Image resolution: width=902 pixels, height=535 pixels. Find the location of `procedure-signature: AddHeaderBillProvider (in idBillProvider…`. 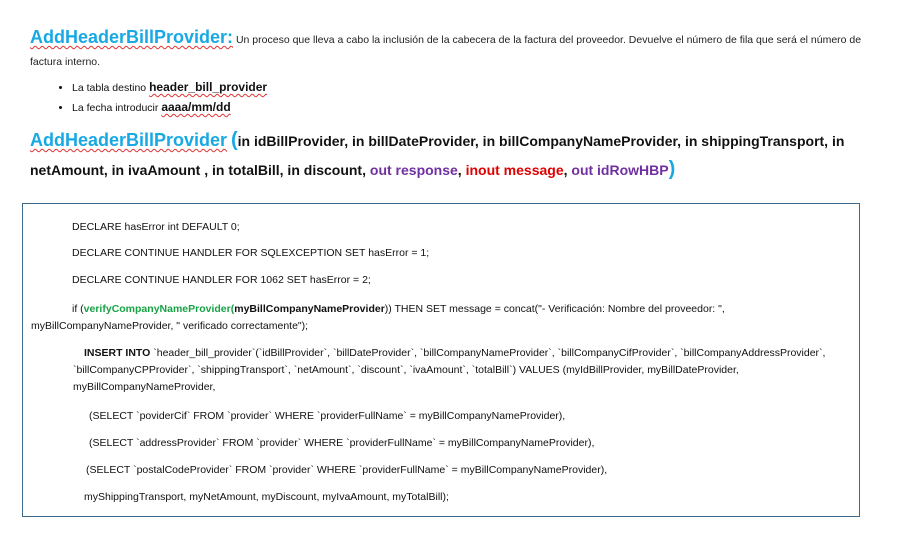

procedure-signature: AddHeaderBillProvider (in idBillProvider… is located at coordinates (452, 155).